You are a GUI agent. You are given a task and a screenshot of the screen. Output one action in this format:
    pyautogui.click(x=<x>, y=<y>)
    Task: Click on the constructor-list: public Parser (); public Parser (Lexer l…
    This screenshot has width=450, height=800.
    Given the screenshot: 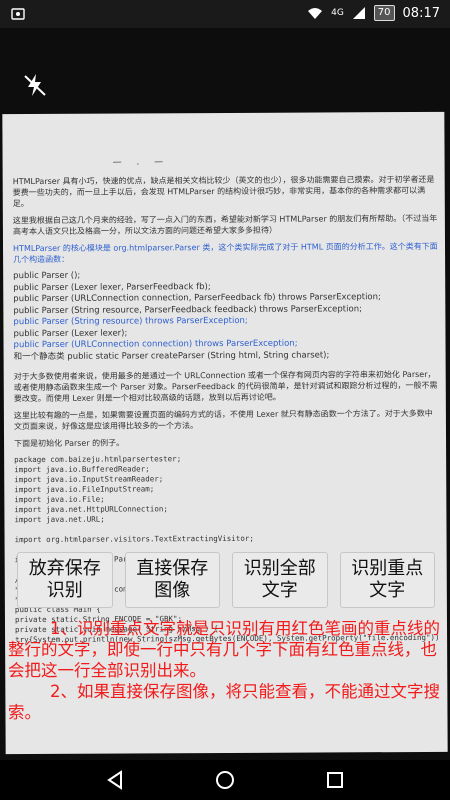 What is the action you would take?
    pyautogui.click(x=225, y=316)
    